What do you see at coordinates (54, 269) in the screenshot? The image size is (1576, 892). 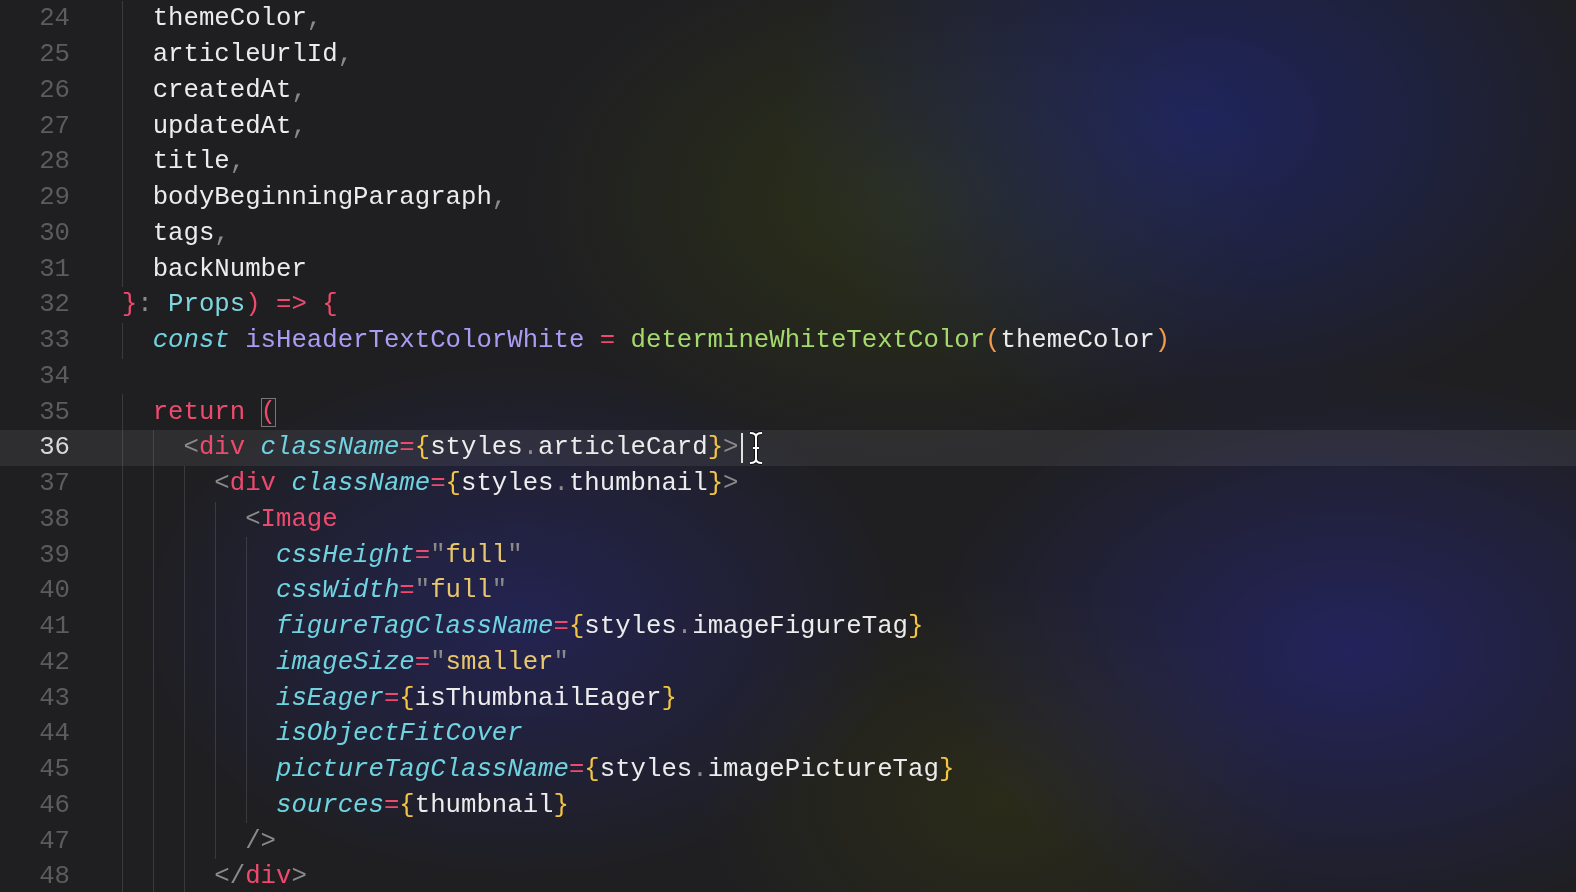 I see `line-number: 31` at bounding box center [54, 269].